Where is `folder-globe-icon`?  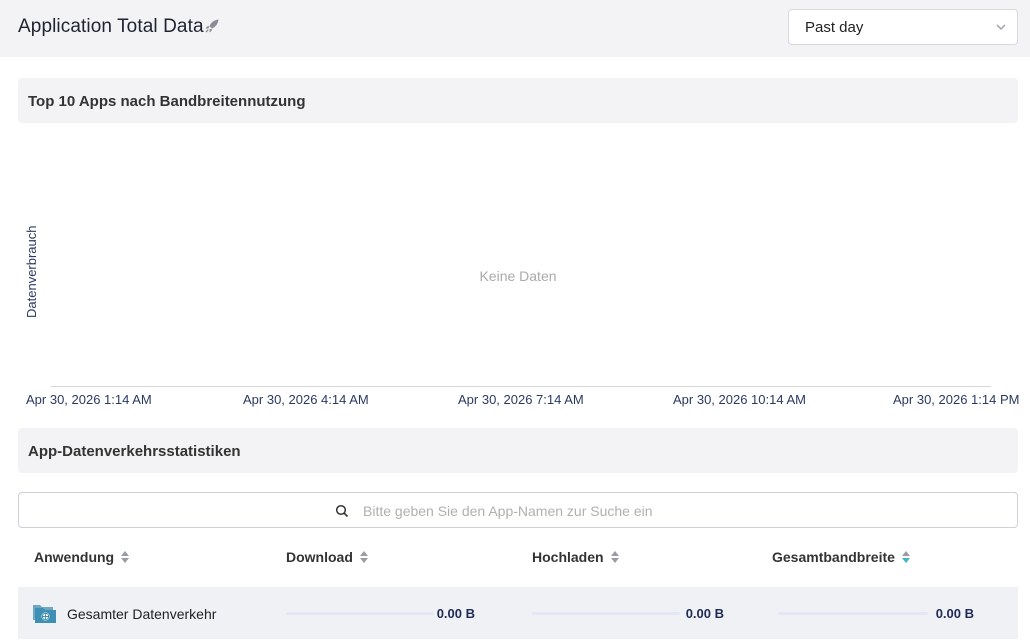 folder-globe-icon is located at coordinates (44, 614).